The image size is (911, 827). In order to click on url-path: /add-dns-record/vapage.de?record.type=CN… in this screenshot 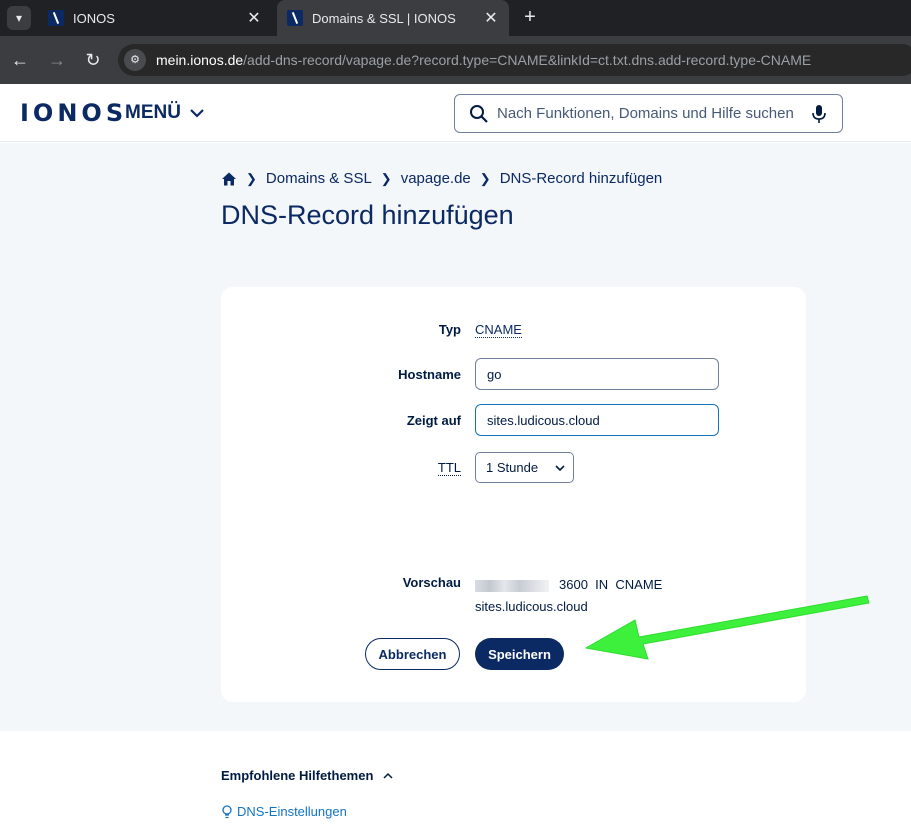, I will do `click(527, 60)`.